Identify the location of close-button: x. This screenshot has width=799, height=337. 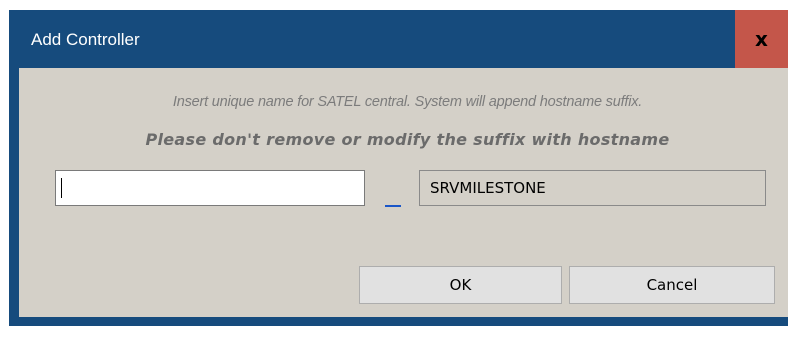
(761, 39).